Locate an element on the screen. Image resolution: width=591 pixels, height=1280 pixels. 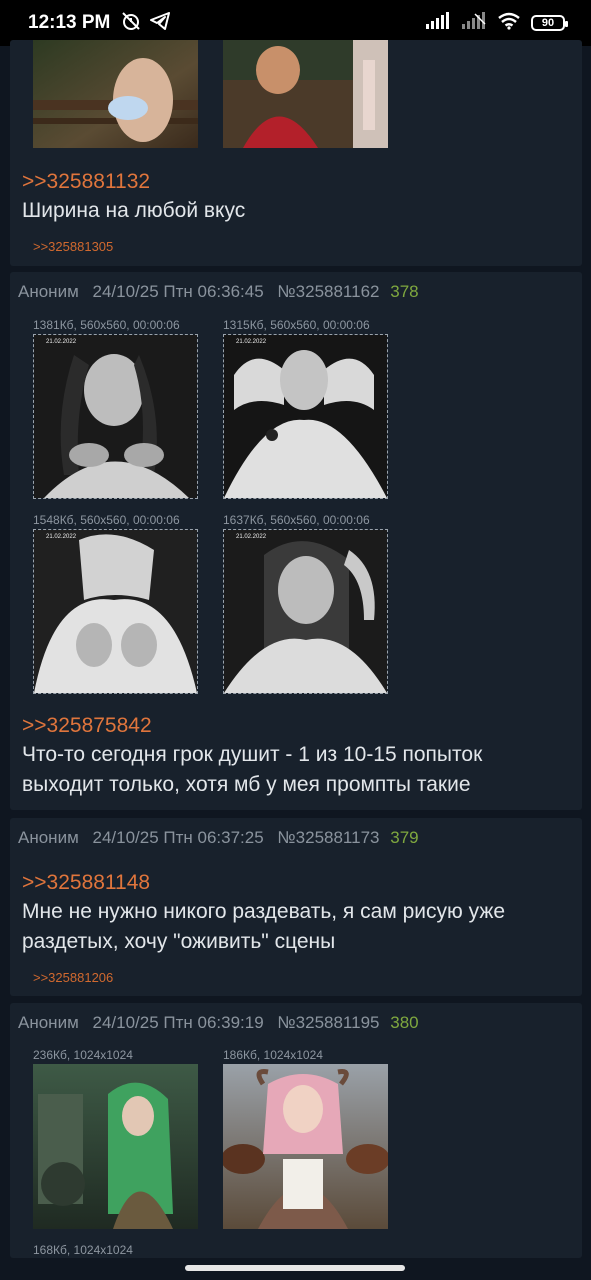
alarm-off-icon is located at coordinates (131, 23).